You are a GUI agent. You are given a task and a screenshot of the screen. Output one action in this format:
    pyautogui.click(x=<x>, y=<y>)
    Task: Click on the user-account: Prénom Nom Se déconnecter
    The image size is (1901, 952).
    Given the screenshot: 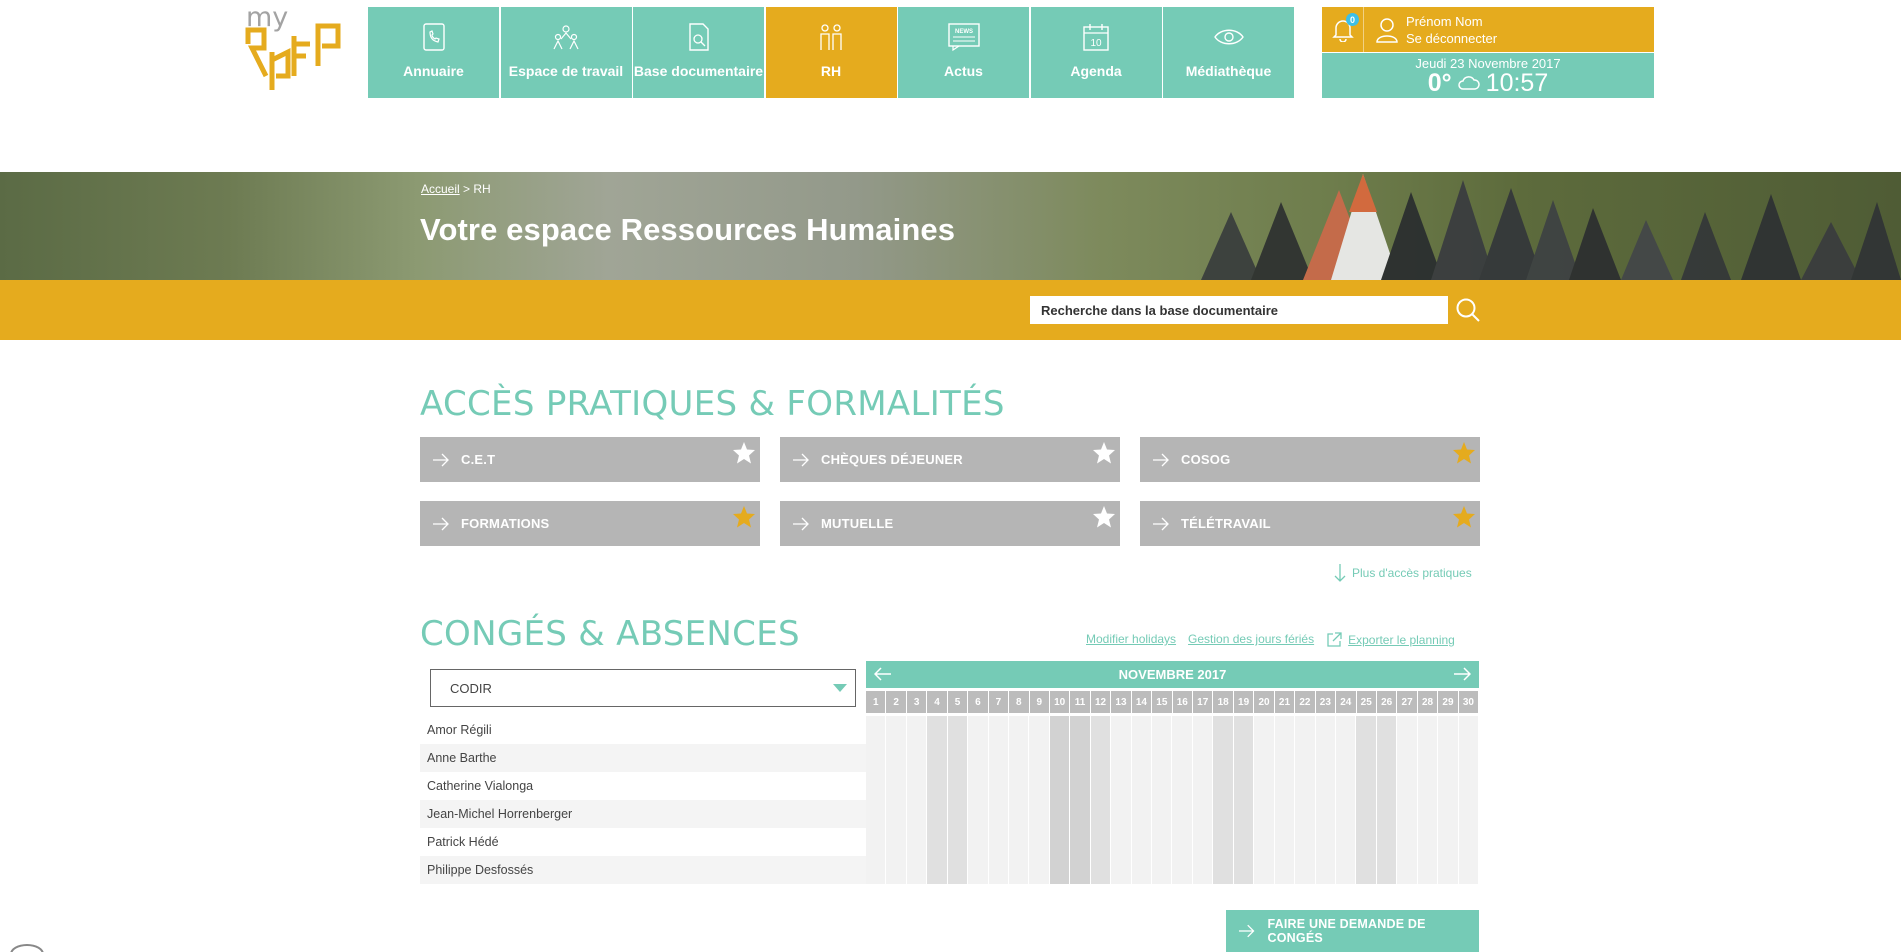 What is the action you would take?
    pyautogui.click(x=1430, y=30)
    